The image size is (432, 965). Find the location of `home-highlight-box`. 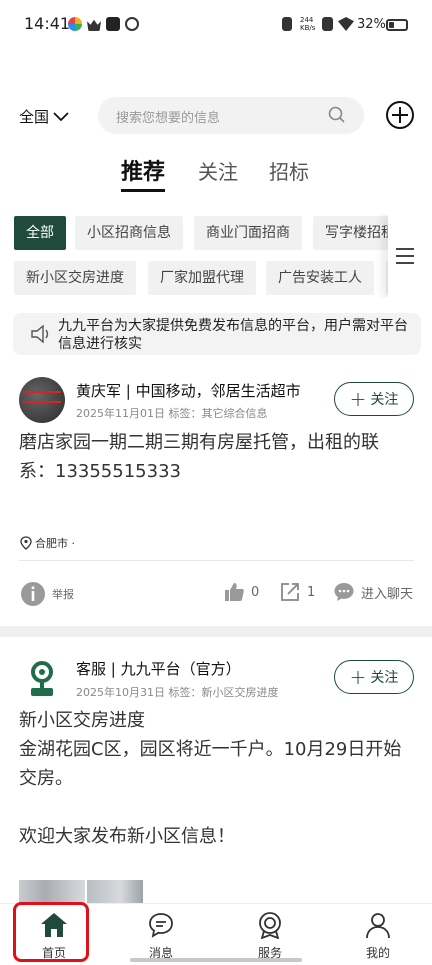

home-highlight-box is located at coordinates (51, 932).